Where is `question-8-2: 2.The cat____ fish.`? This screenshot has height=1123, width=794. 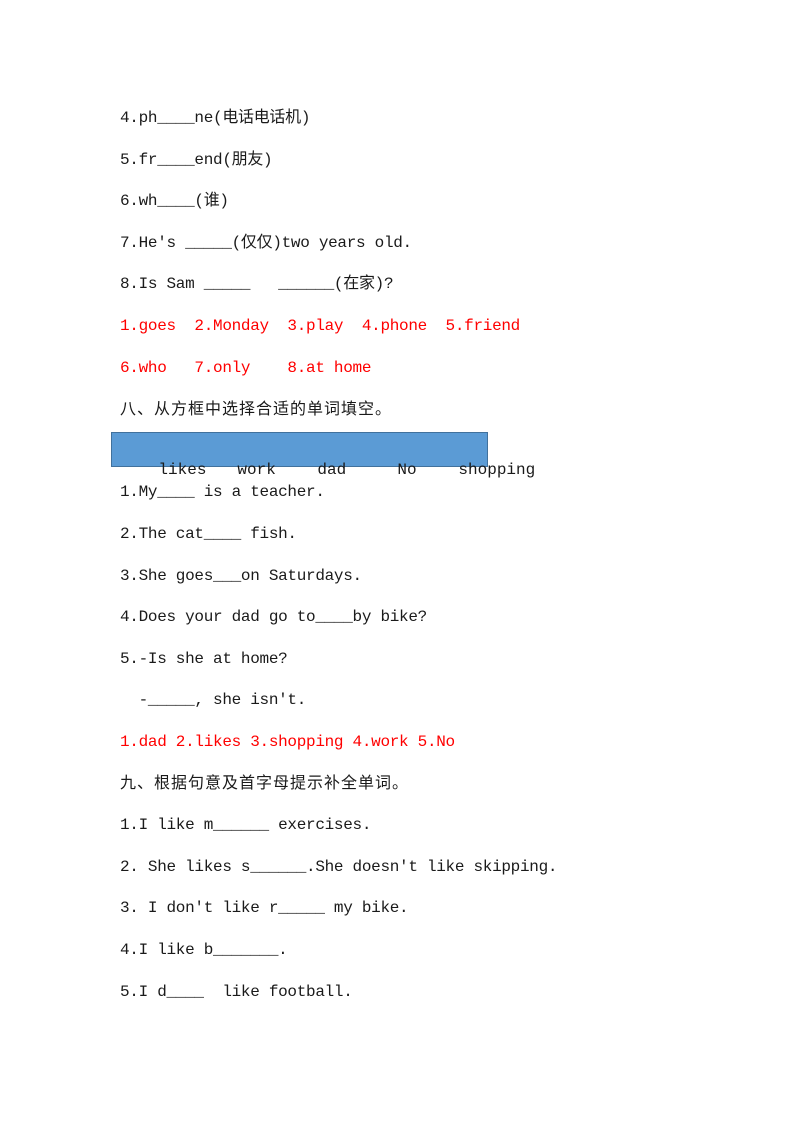 question-8-2: 2.The cat____ fish. is located at coordinates (208, 534).